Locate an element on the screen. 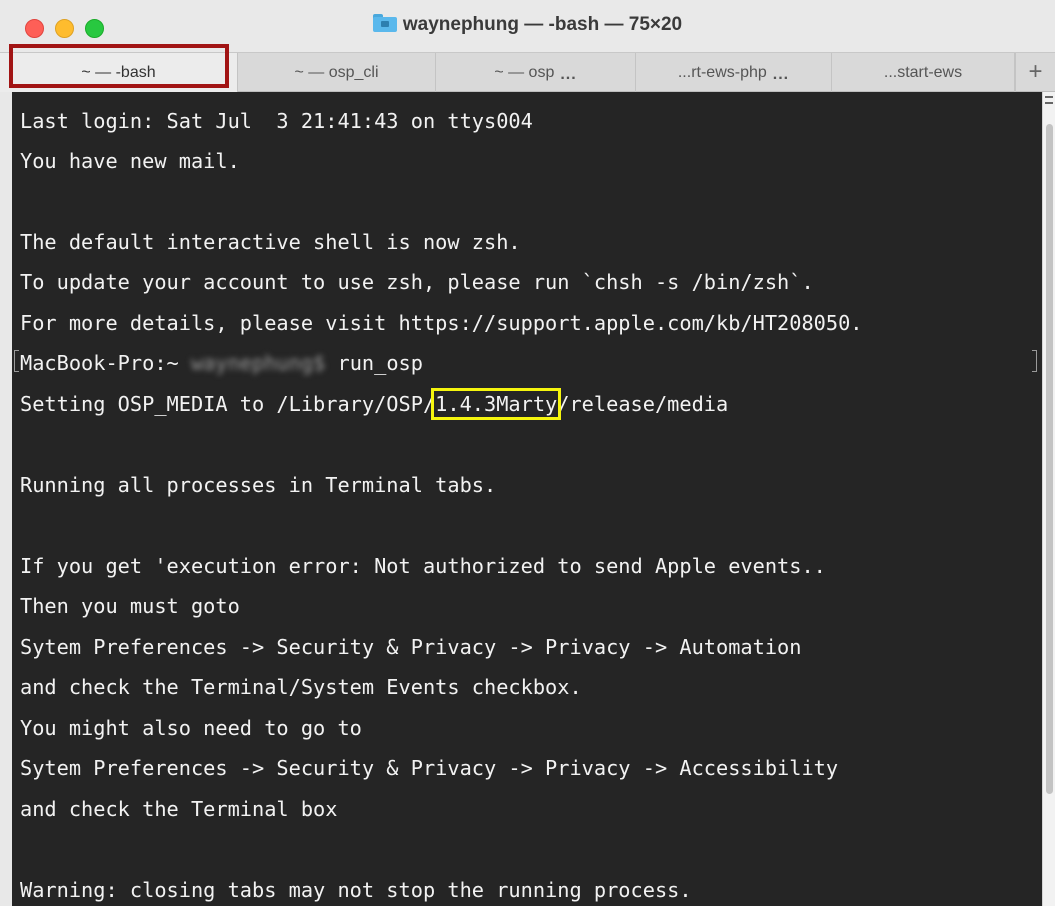 This screenshot has height=906, width=1055. tab-start-ews: ...start-ews is located at coordinates (923, 72).